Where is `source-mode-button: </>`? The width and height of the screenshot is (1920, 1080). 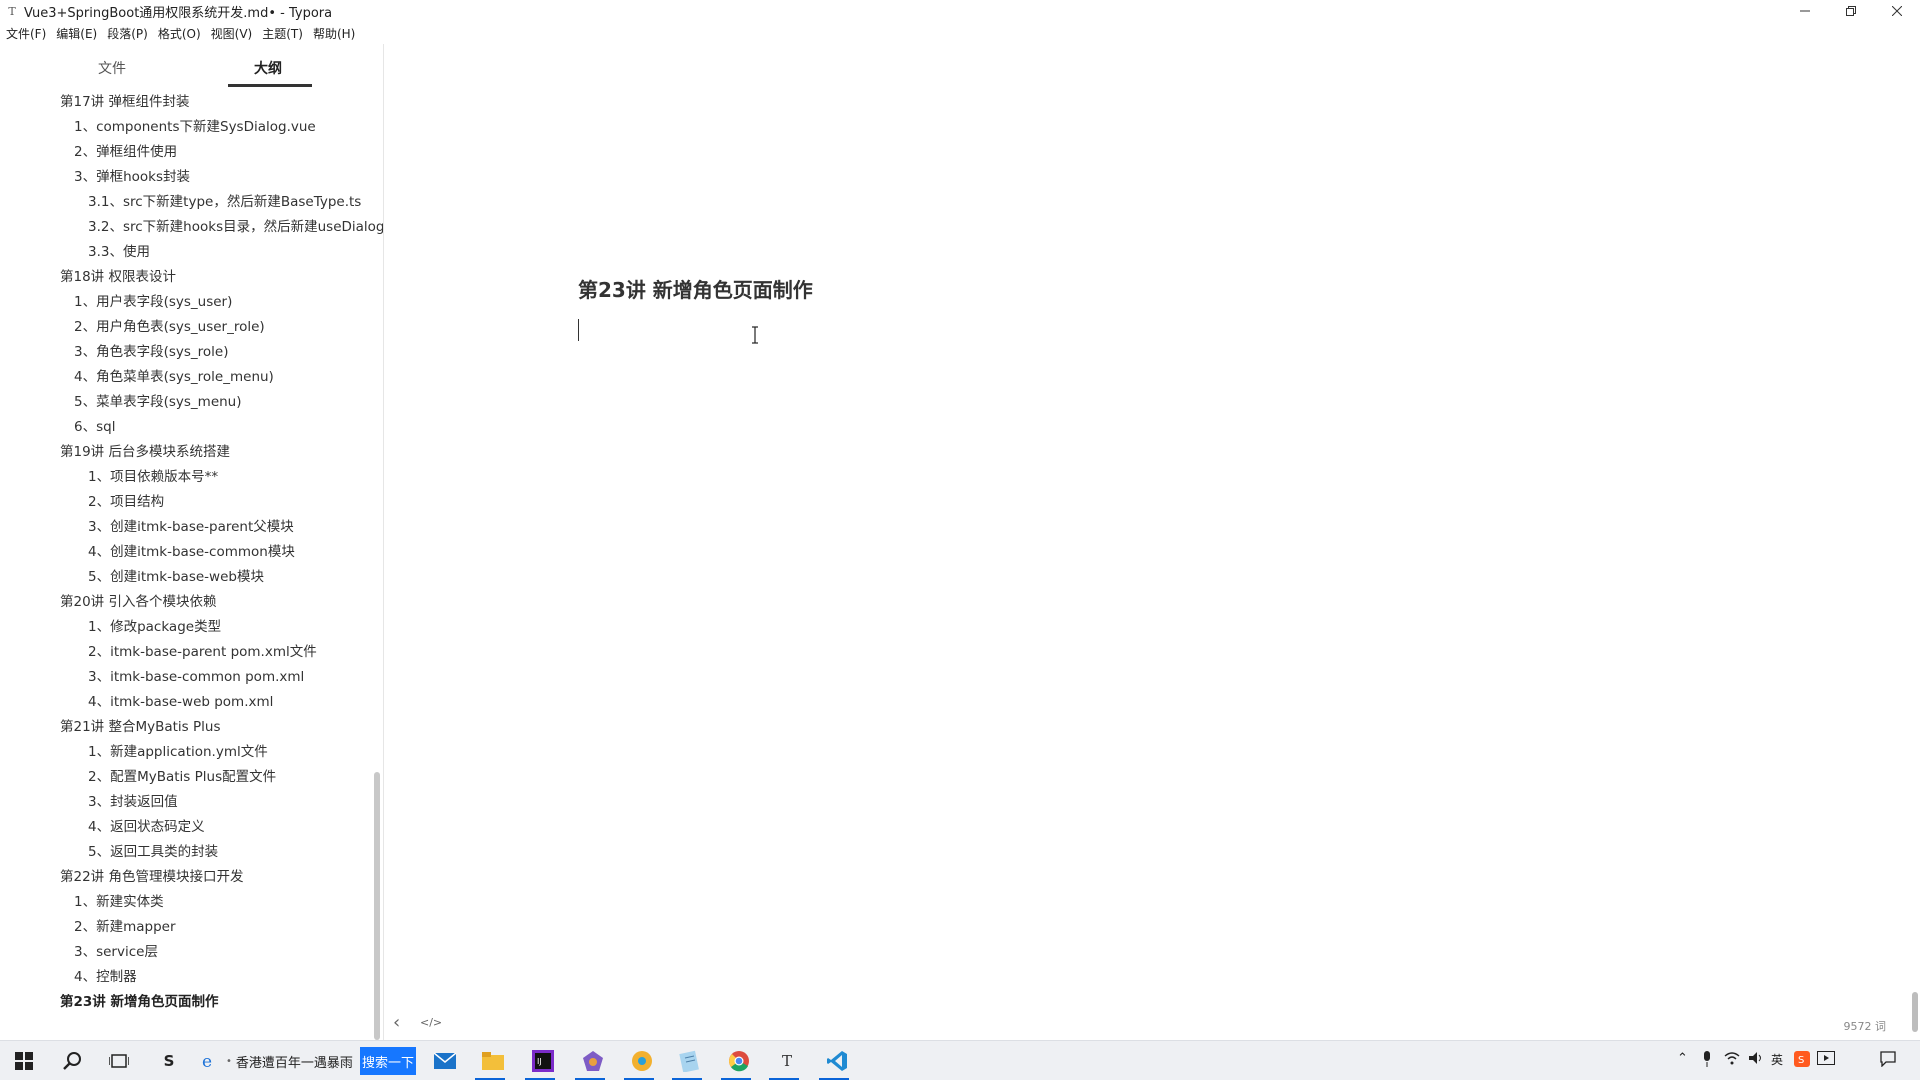
source-mode-button: </> is located at coordinates (431, 1022).